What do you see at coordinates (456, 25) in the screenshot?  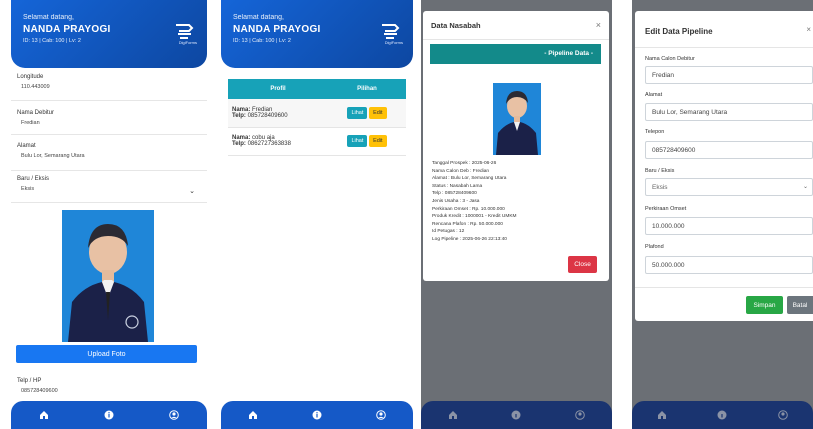 I see `modal-title: Data Nasabah` at bounding box center [456, 25].